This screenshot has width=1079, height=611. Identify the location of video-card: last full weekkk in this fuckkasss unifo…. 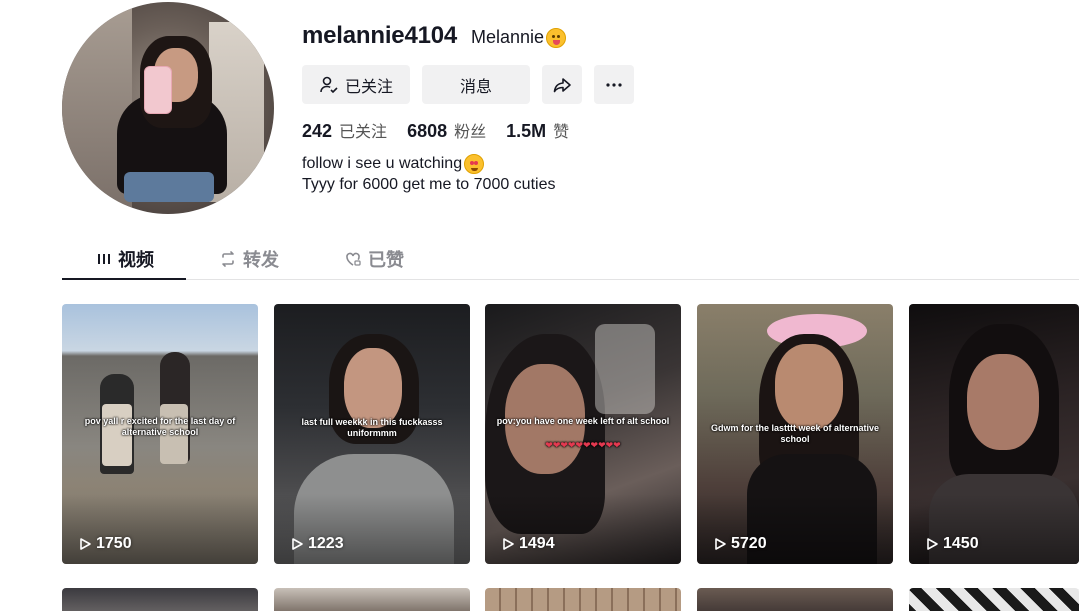
(372, 434).